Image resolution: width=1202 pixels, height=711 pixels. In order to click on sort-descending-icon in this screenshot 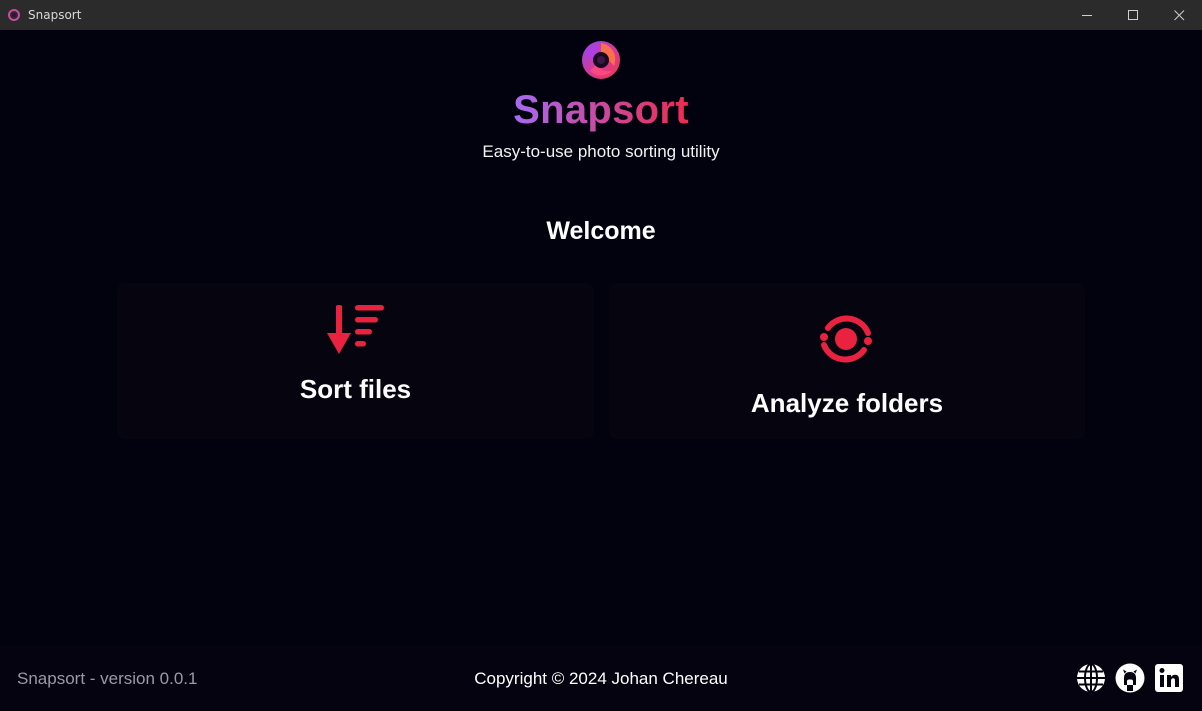, I will do `click(355, 329)`.